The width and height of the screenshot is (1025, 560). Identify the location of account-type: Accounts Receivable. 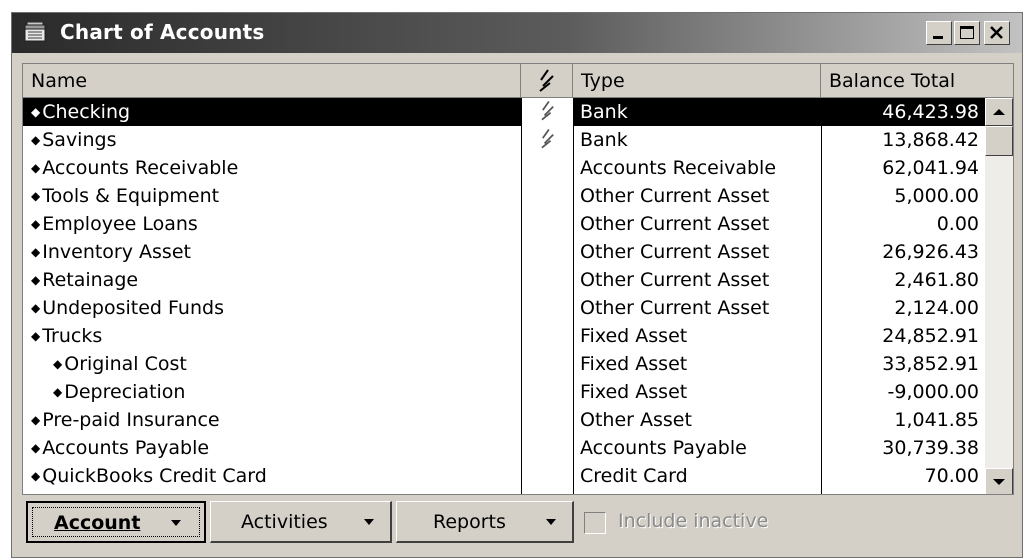
(678, 168).